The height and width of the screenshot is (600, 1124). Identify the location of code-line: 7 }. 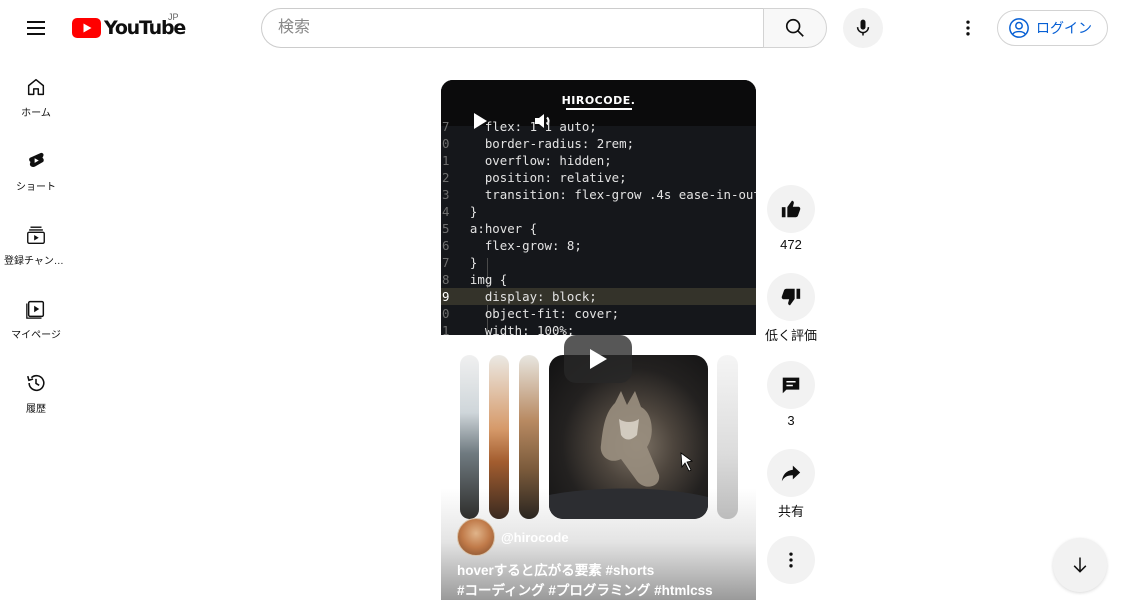
(598, 262).